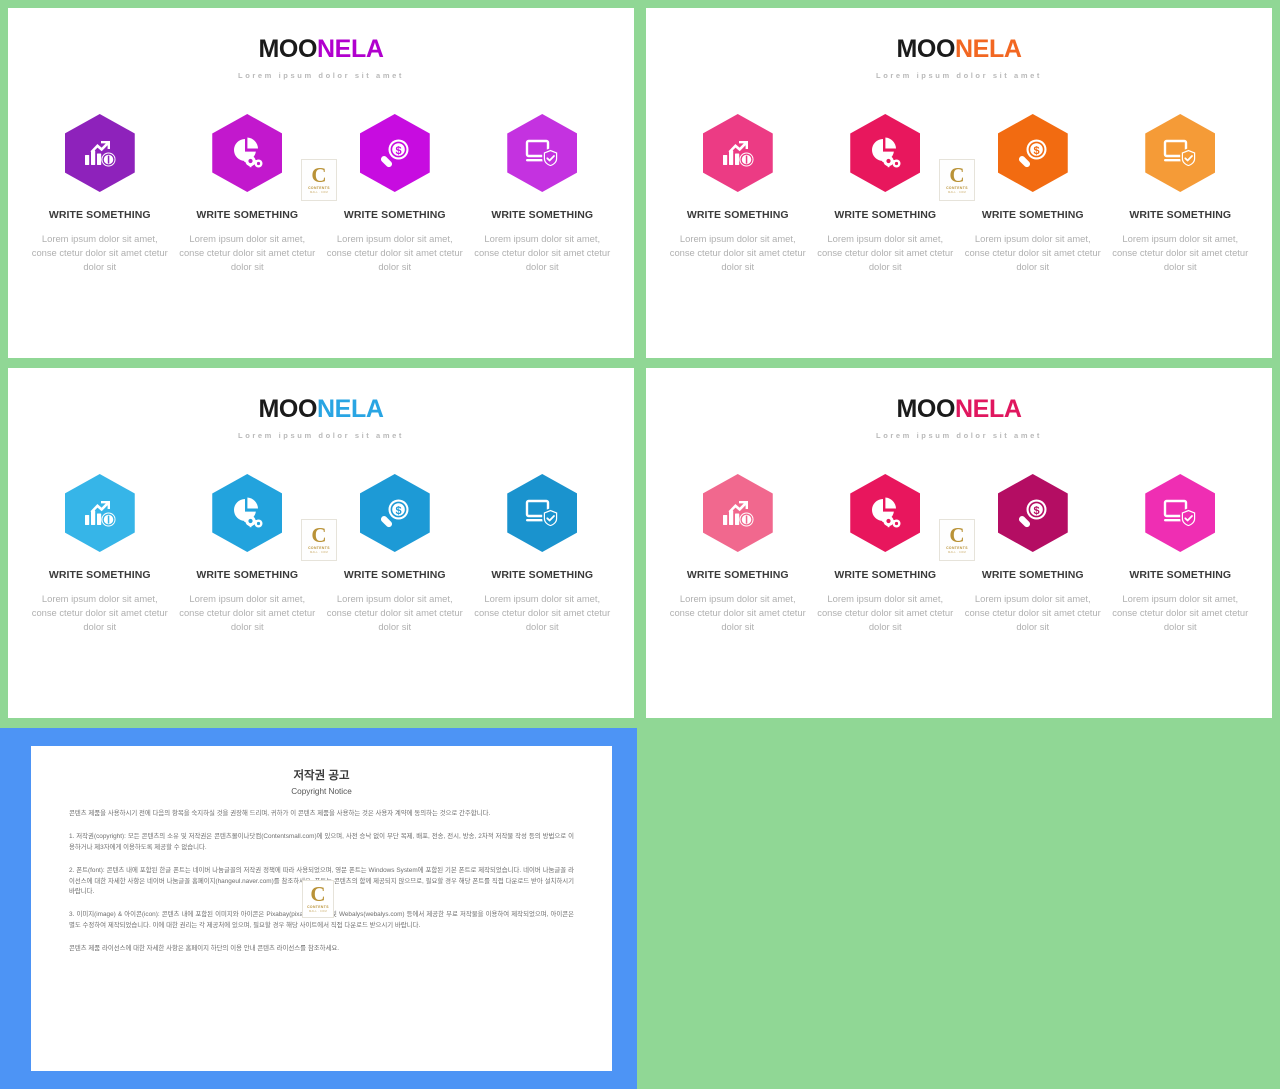 The height and width of the screenshot is (1089, 1280). I want to click on slide-3-logo: MOONELA Lorem ipsum dolor sit amet, so click(321, 404).